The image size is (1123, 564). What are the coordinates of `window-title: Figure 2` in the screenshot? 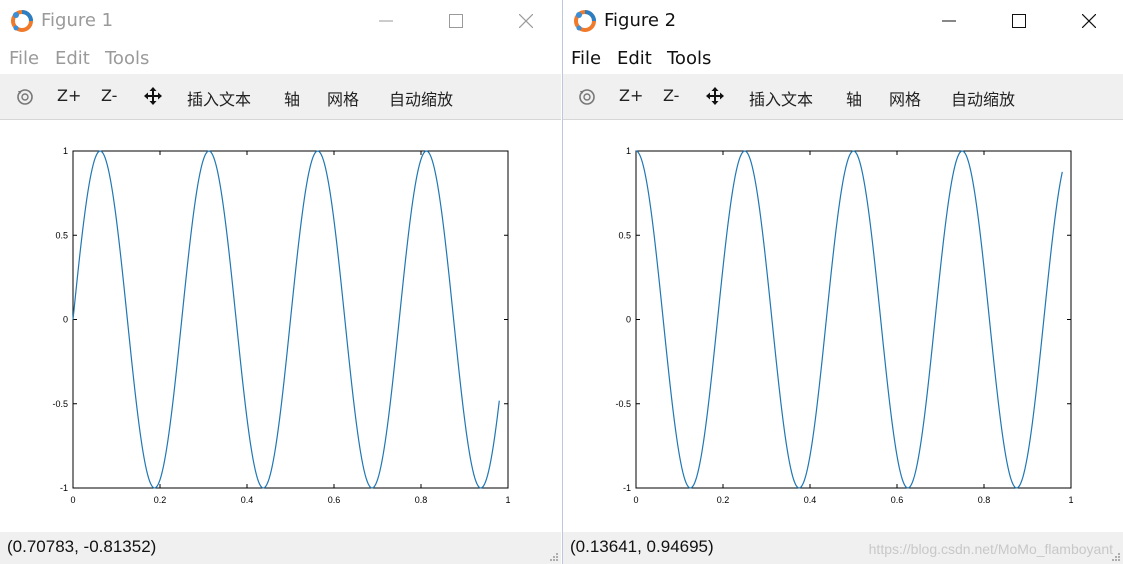 It's located at (640, 20).